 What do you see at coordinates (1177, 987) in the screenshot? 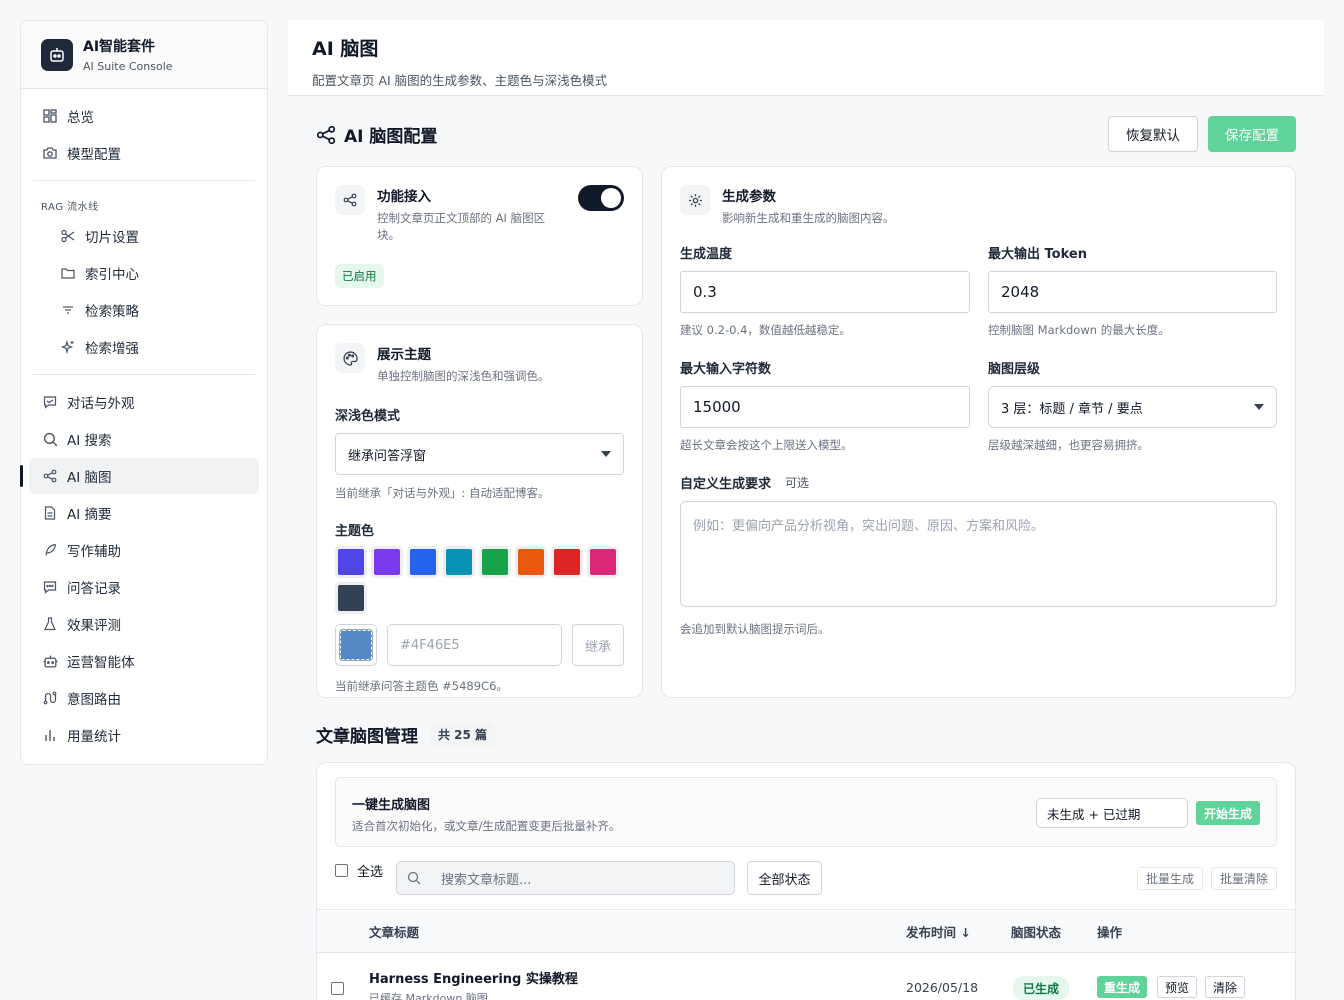
I see `preview-button: 预览` at bounding box center [1177, 987].